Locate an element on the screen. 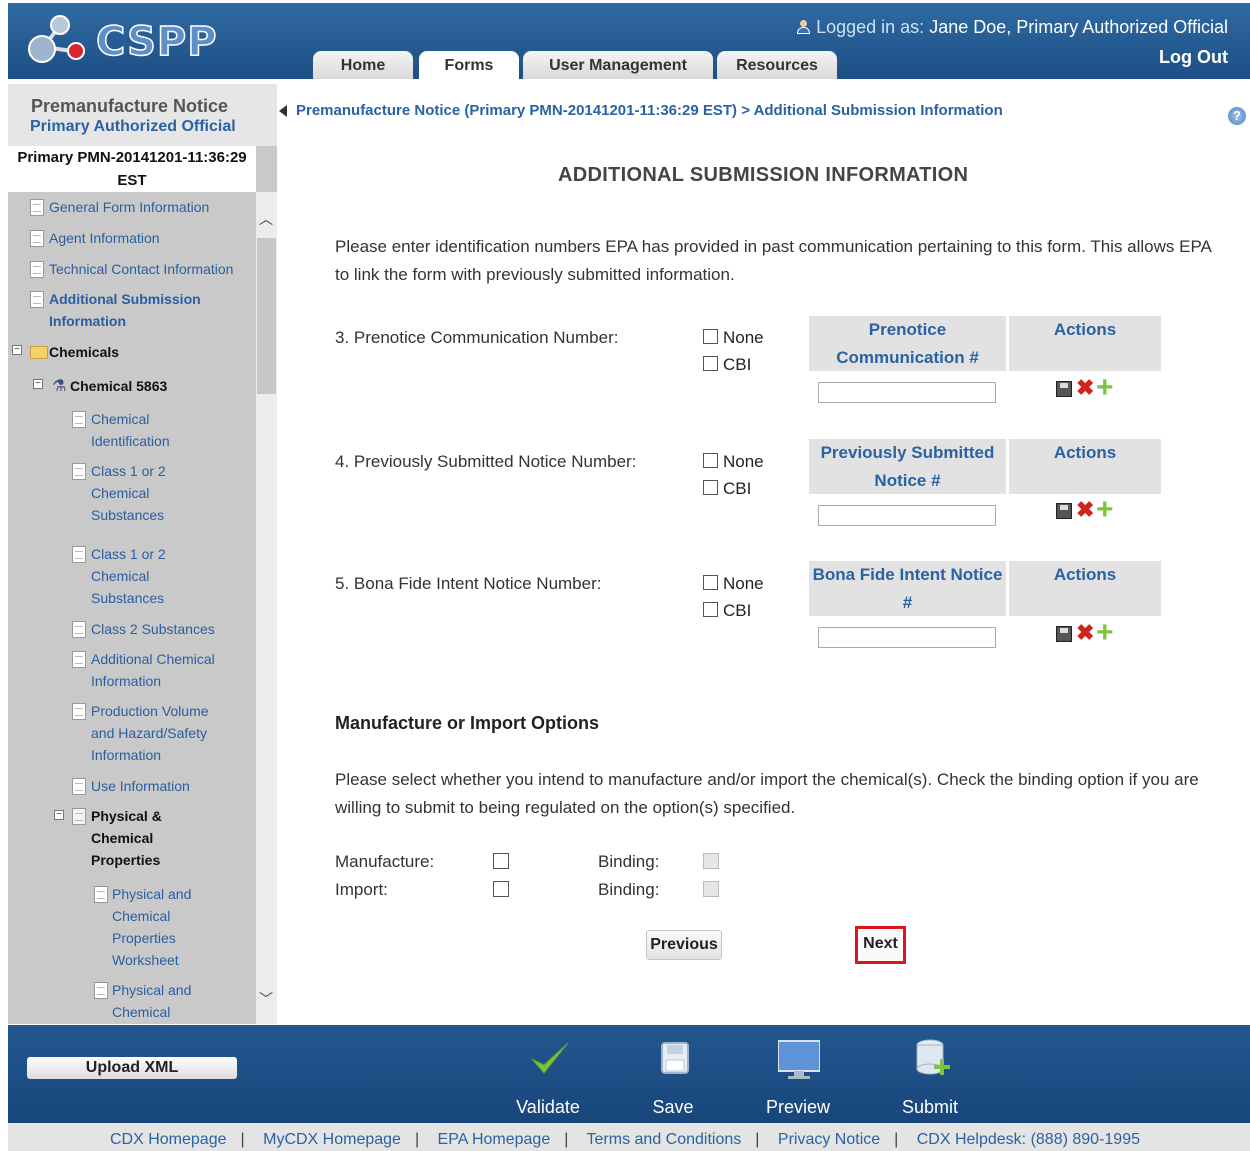 The height and width of the screenshot is (1151, 1250). preview-button: Preview is located at coordinates (798, 1076).